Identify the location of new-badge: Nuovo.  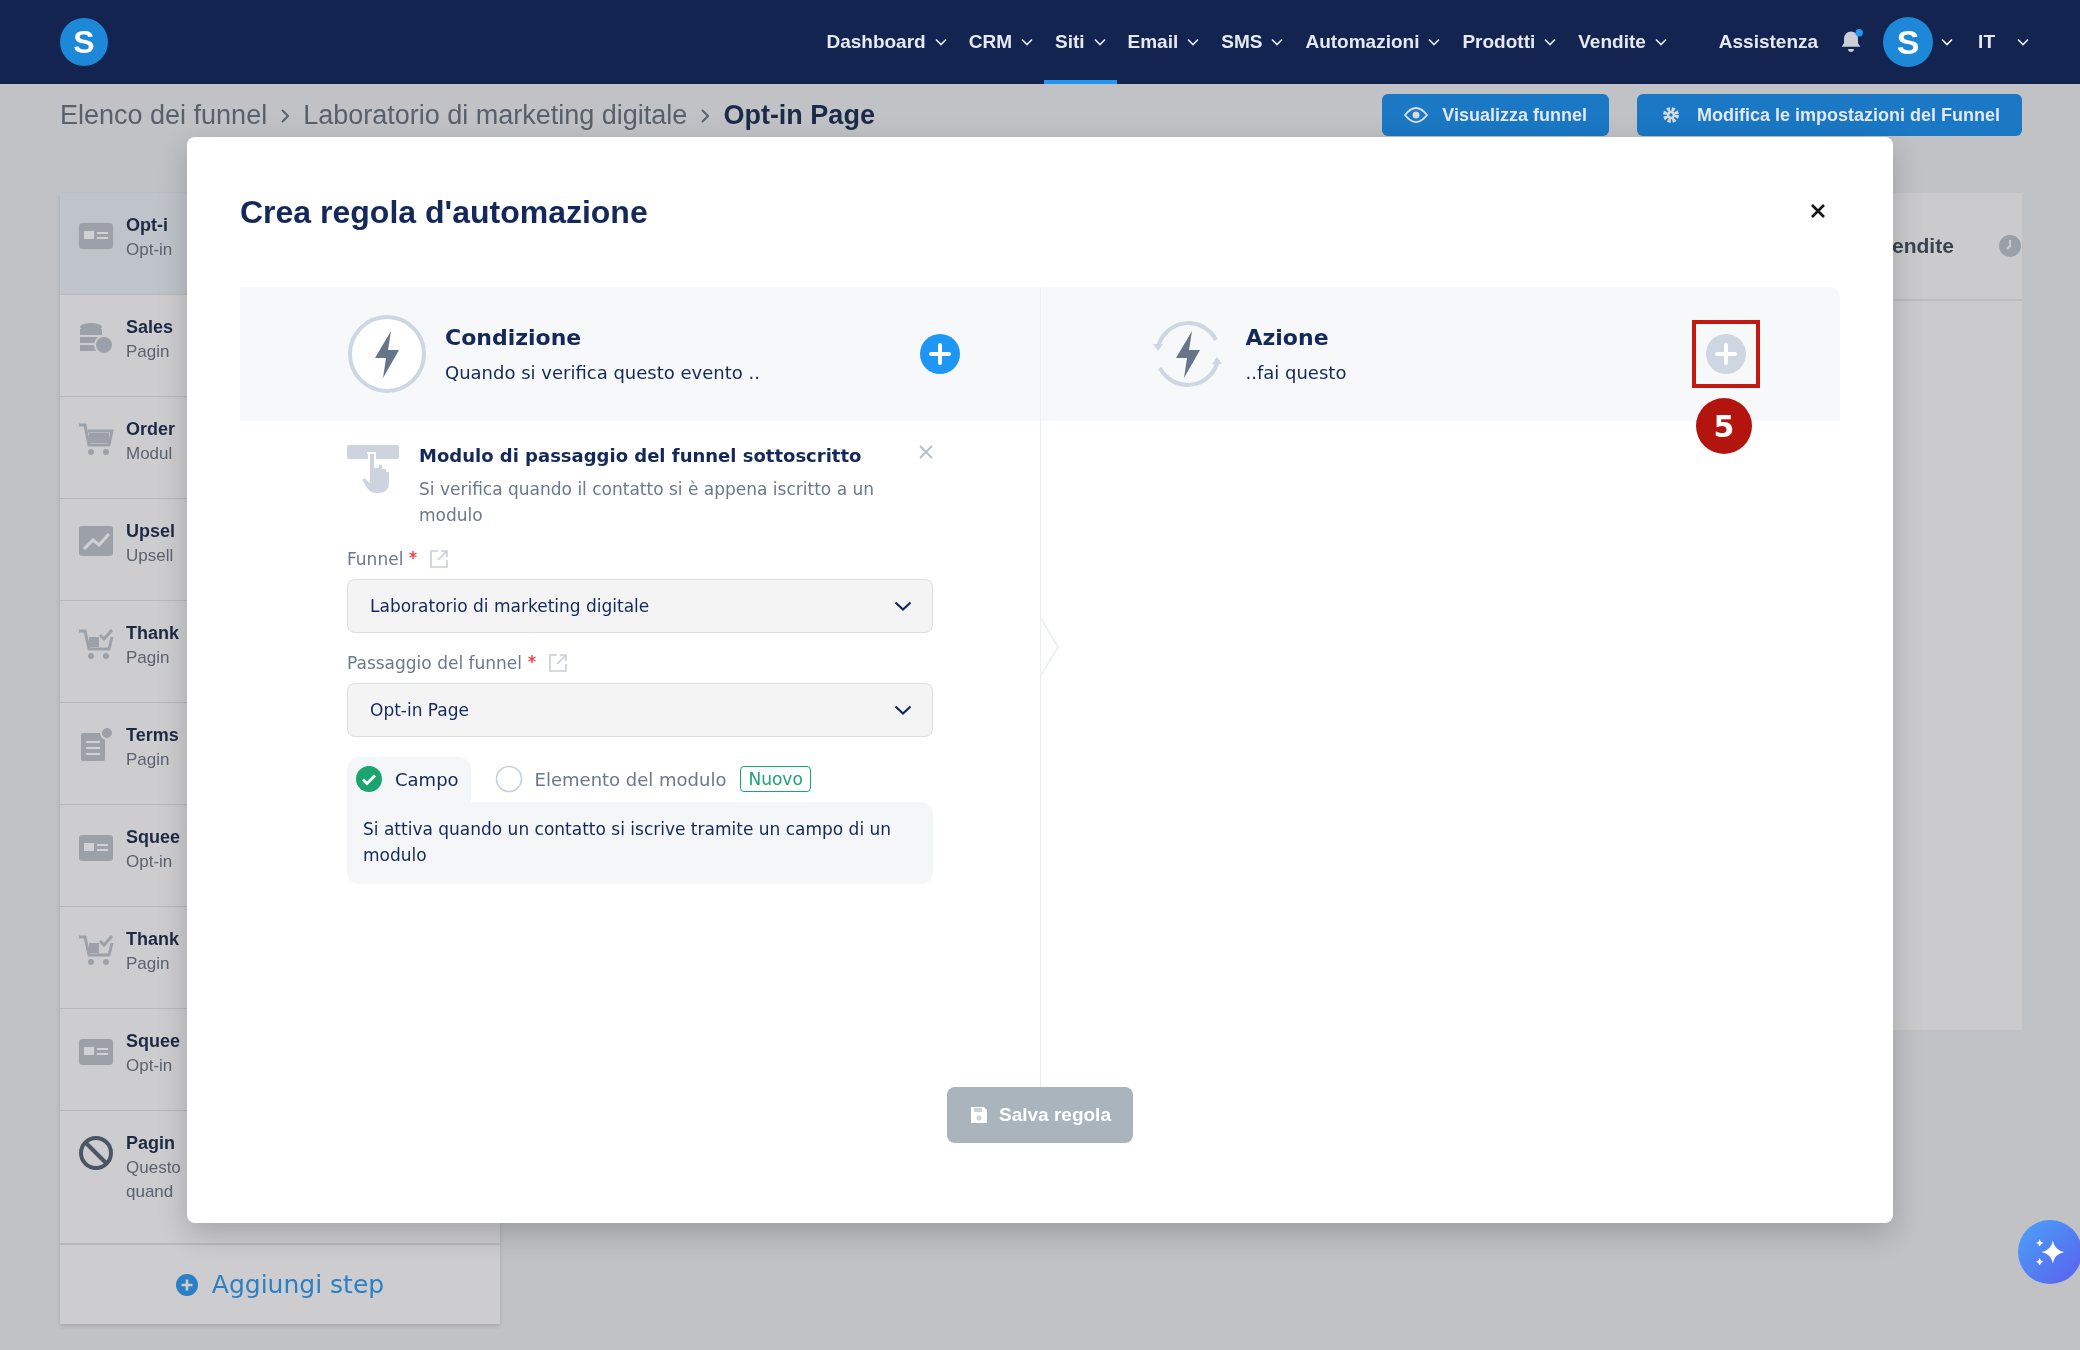
(775, 779).